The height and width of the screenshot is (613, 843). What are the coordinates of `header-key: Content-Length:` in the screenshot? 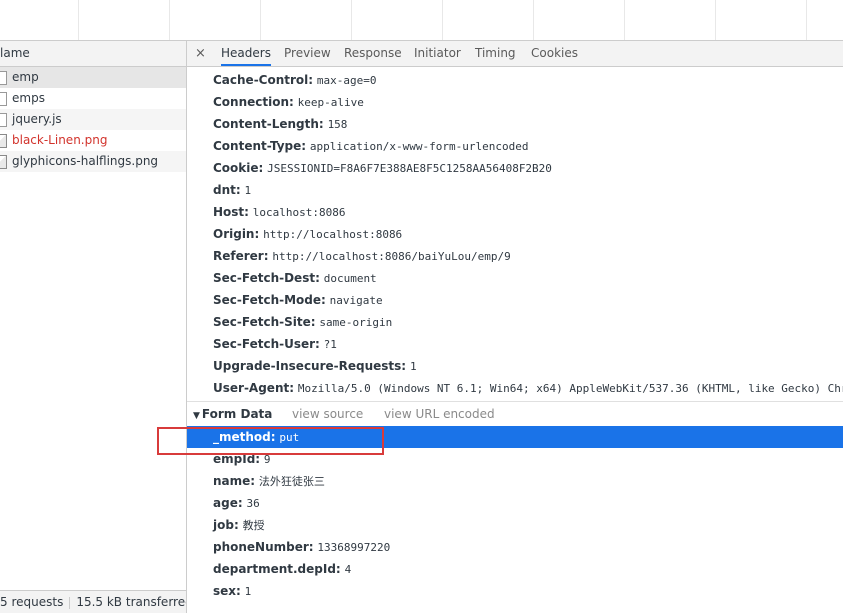 It's located at (268, 124).